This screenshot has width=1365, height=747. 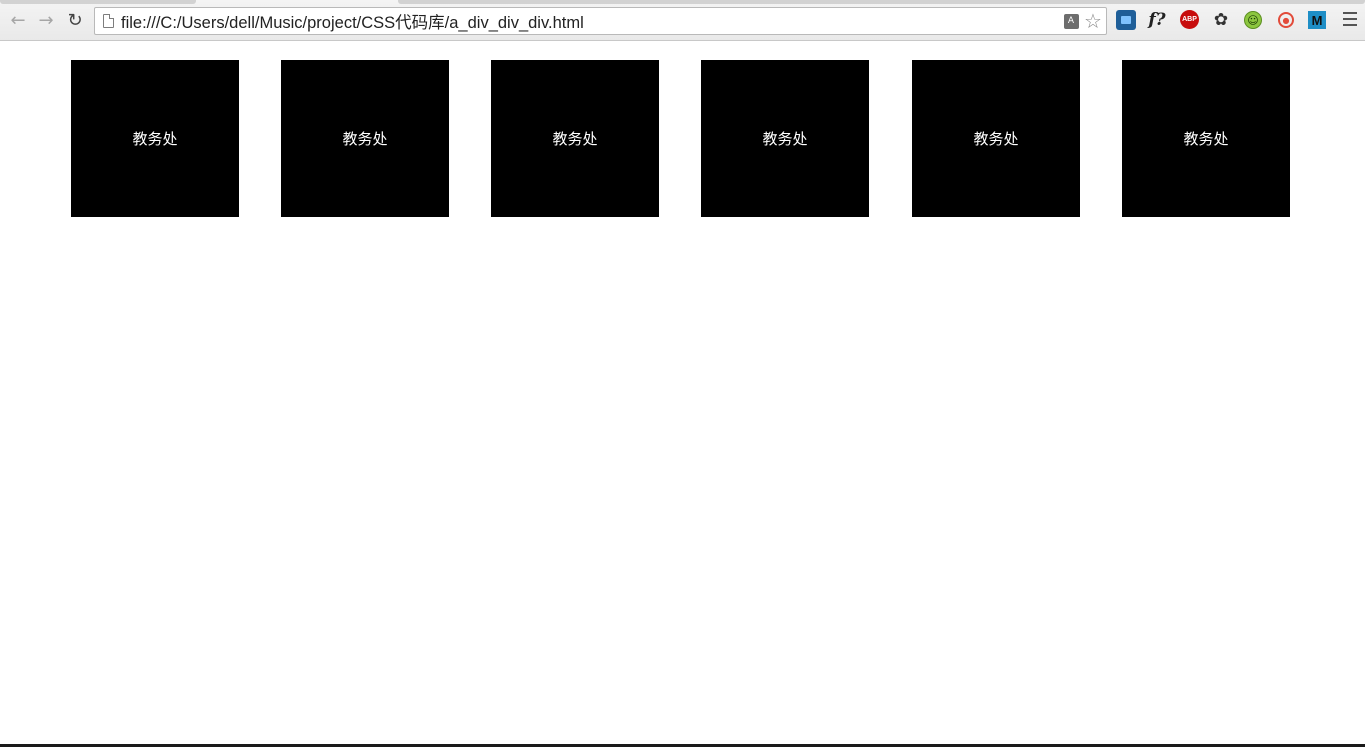 I want to click on leaf-extension-icon: ✿, so click(x=1221, y=20).